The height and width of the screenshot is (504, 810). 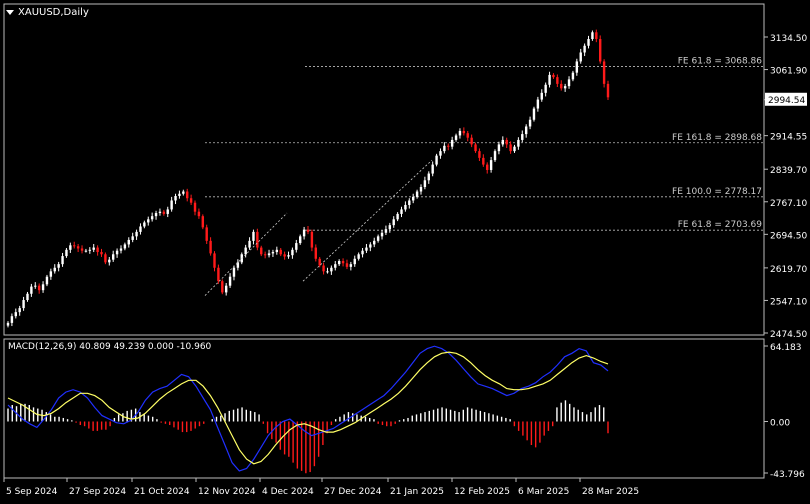 I want to click on macd-axis-label: 64.183, so click(x=786, y=348).